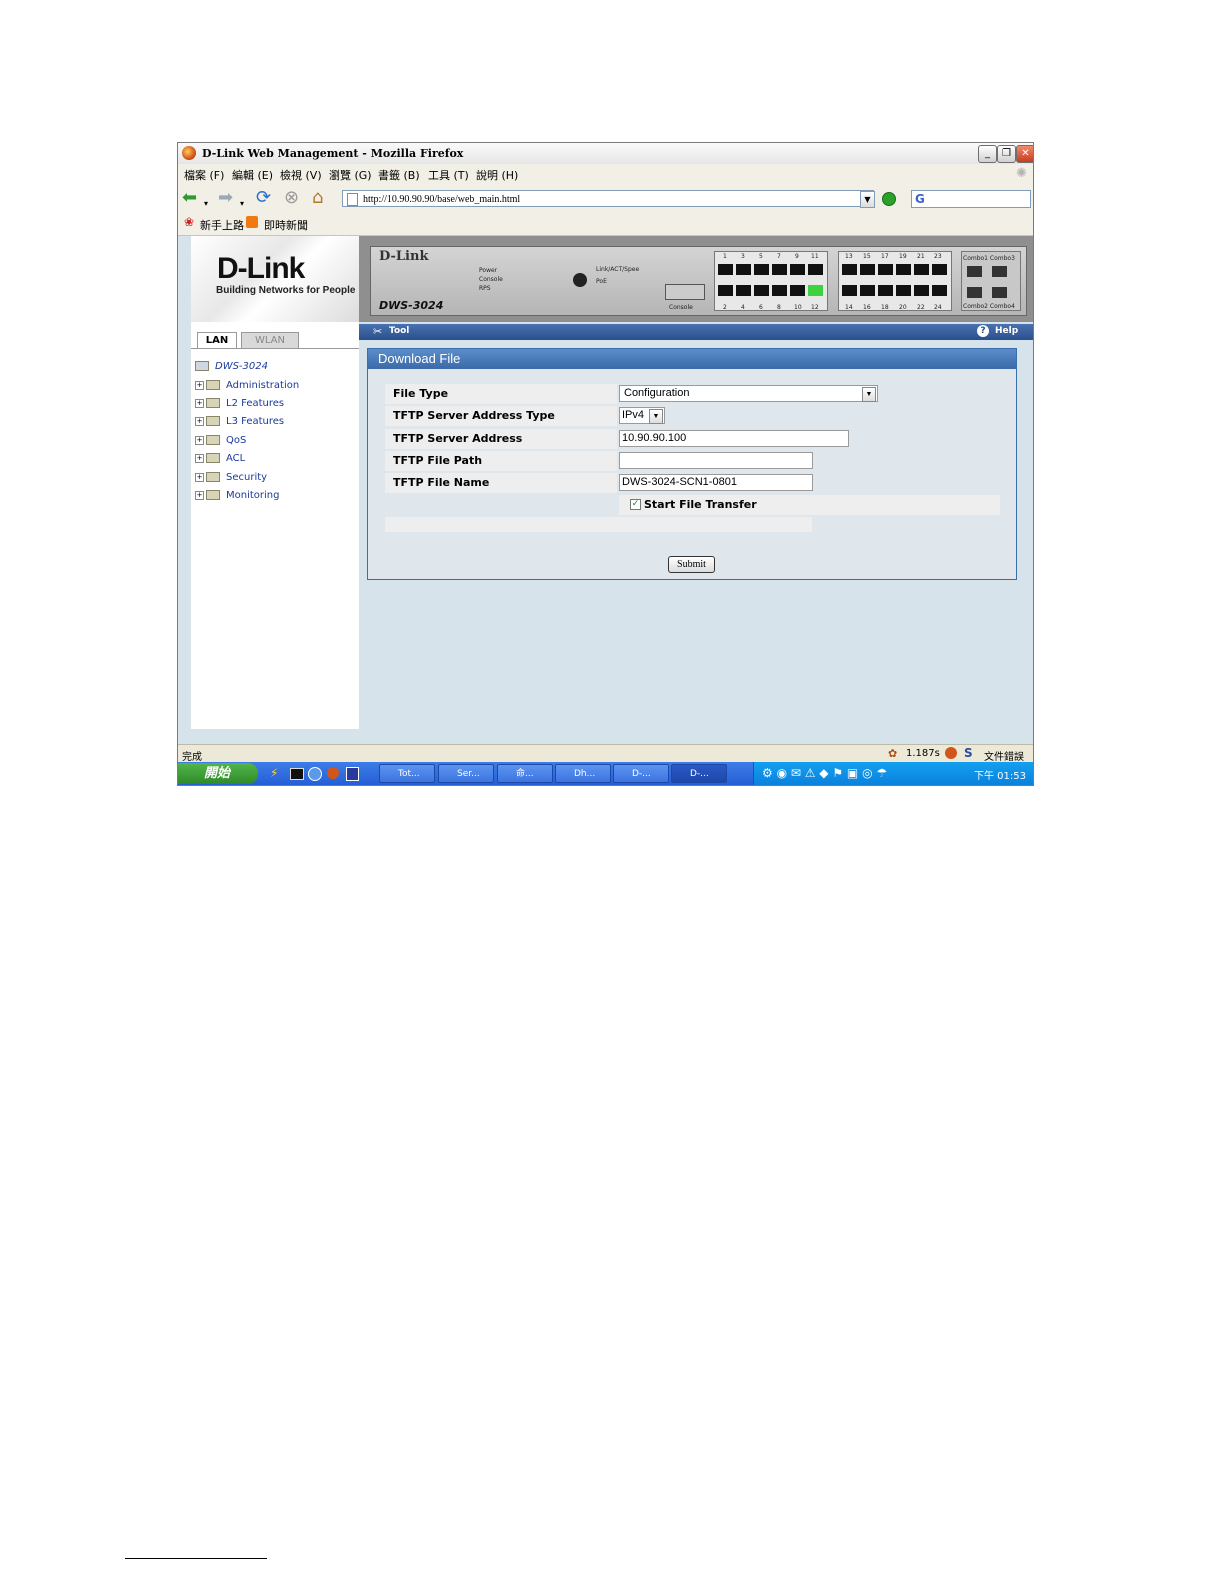 The height and width of the screenshot is (1584, 1224). Describe the element at coordinates (350, 175) in the screenshot. I see `menu-go: 瀏覽 (G)` at that location.